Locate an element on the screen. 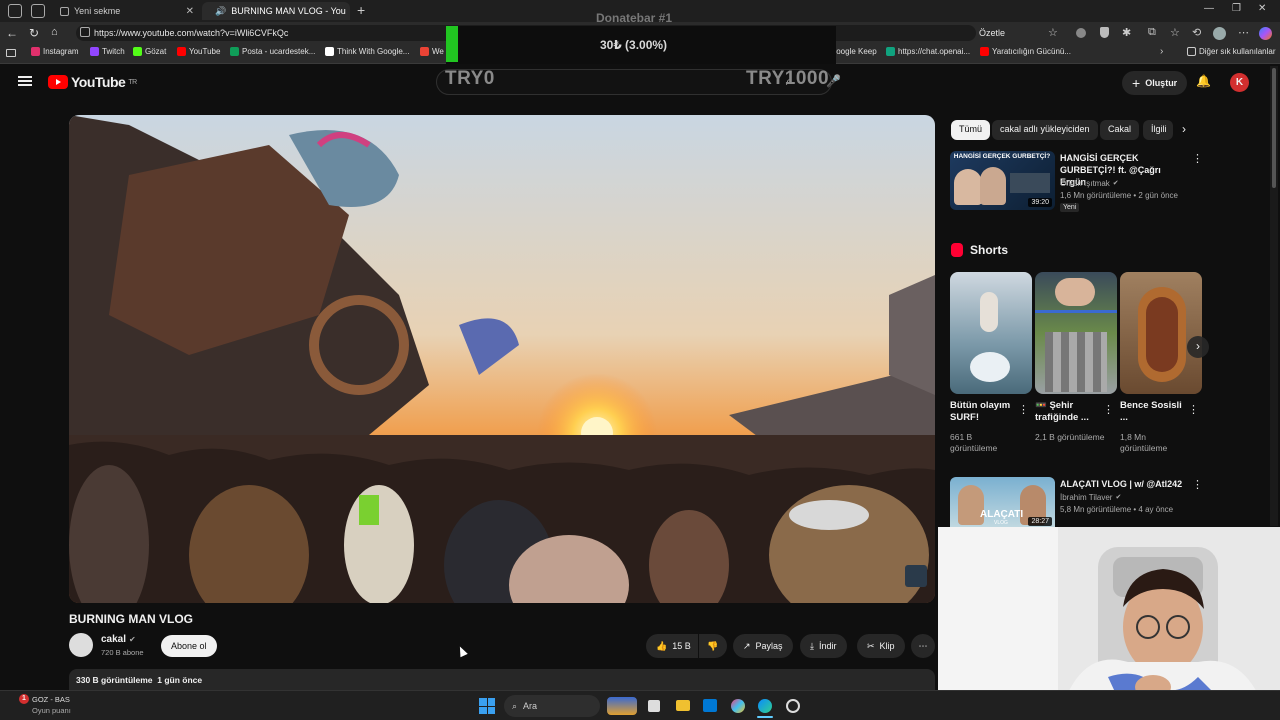 The image size is (1280, 720). bookmark-item: We is located at coordinates (432, 51).